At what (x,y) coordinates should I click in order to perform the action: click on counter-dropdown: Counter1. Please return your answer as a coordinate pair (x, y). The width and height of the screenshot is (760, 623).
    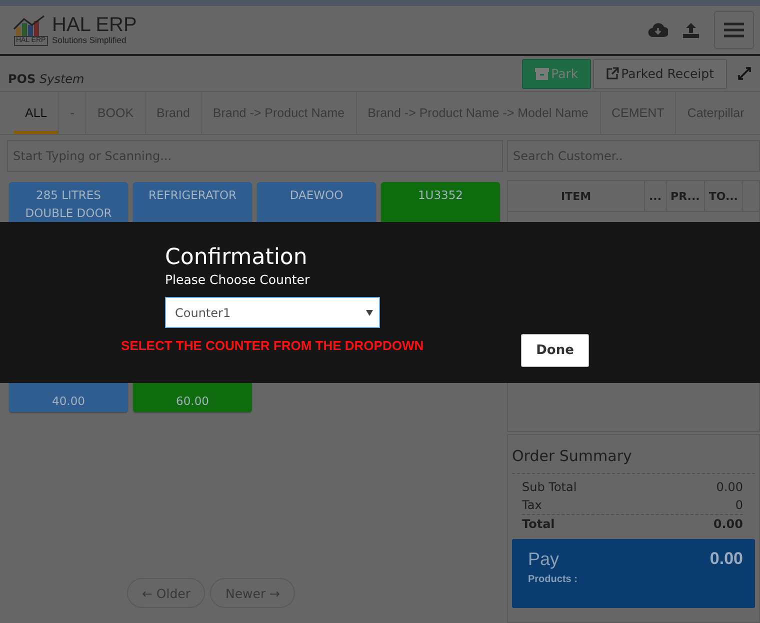
    Looking at the image, I should click on (272, 312).